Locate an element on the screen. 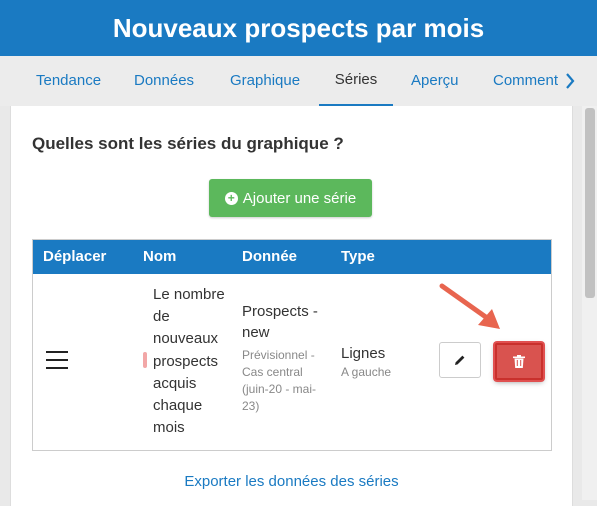  table-header: Déplacer Nom Donnée Type is located at coordinates (292, 257).